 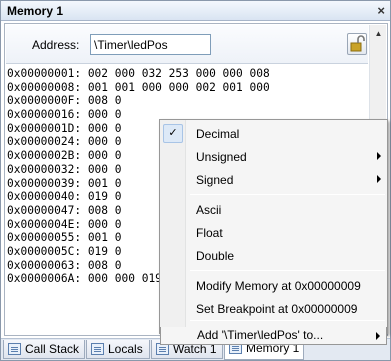 What do you see at coordinates (35, 11) in the screenshot?
I see `window-title: Memory 1` at bounding box center [35, 11].